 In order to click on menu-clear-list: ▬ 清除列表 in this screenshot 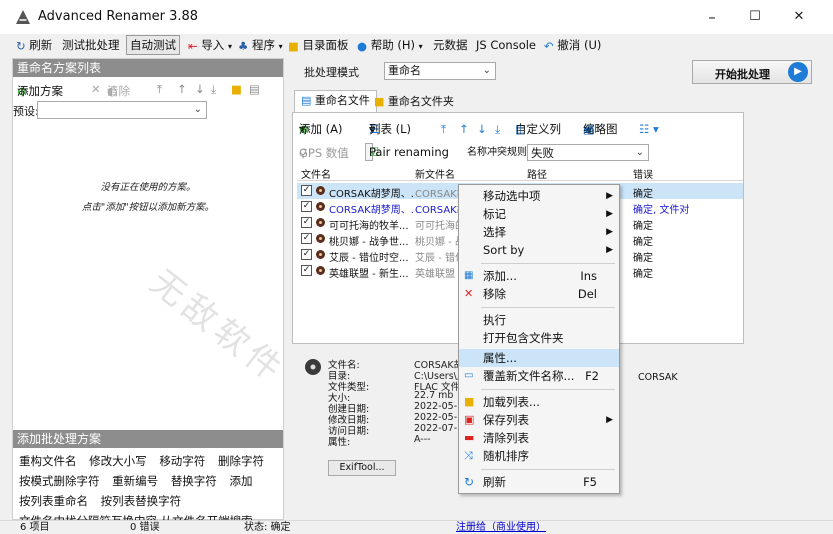, I will do `click(539, 438)`.